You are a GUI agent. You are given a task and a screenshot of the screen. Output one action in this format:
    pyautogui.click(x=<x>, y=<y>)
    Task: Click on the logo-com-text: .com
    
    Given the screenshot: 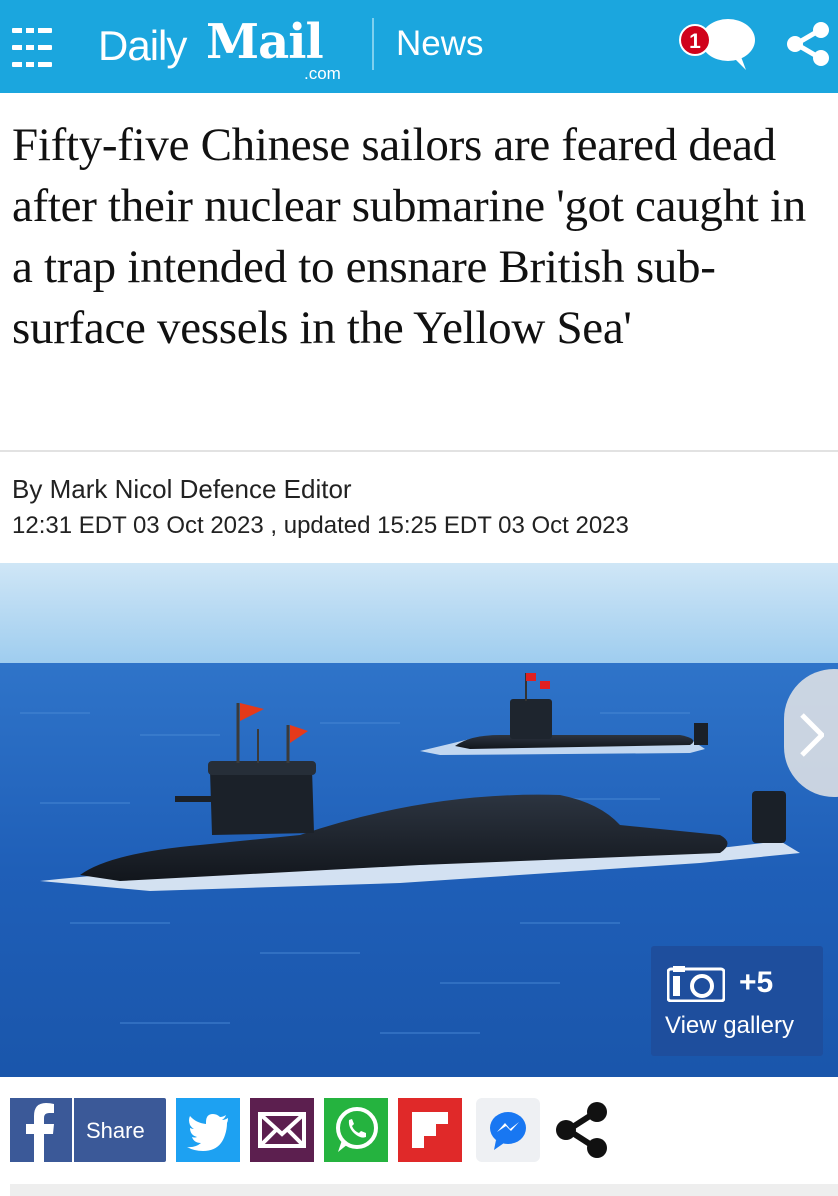 What is the action you would take?
    pyautogui.click(x=322, y=73)
    